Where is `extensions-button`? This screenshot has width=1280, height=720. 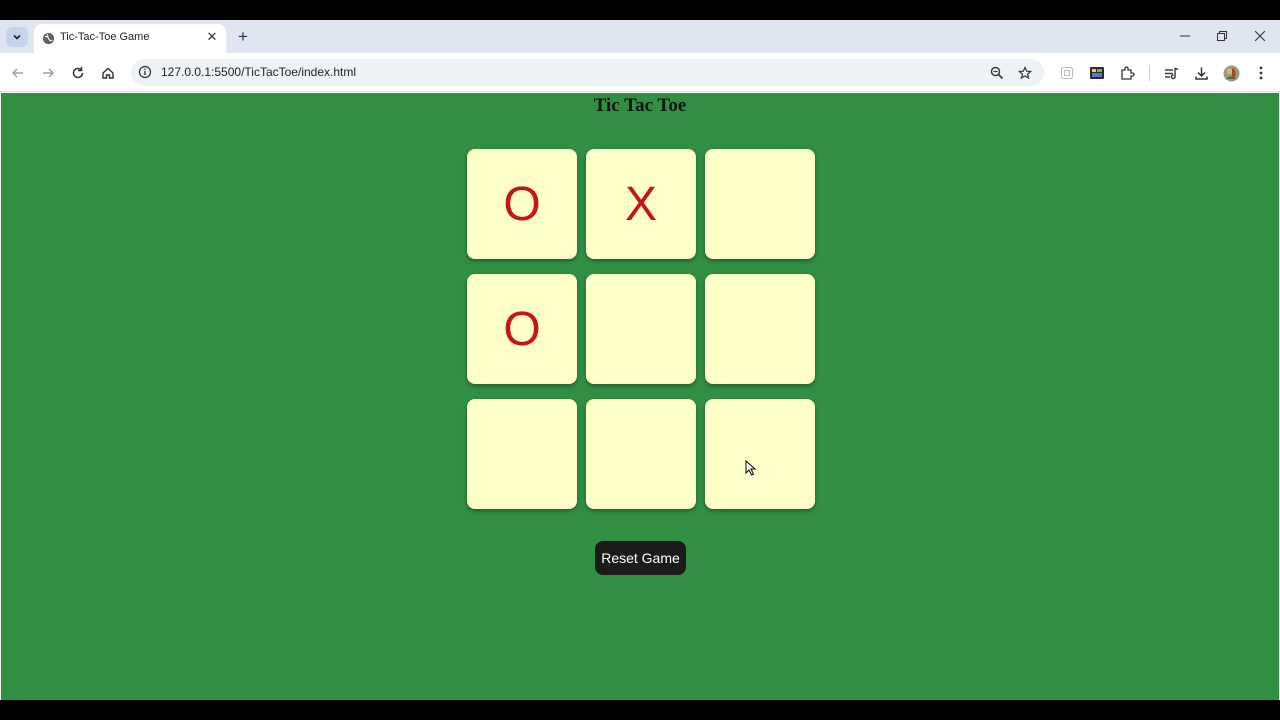 extensions-button is located at coordinates (1127, 73).